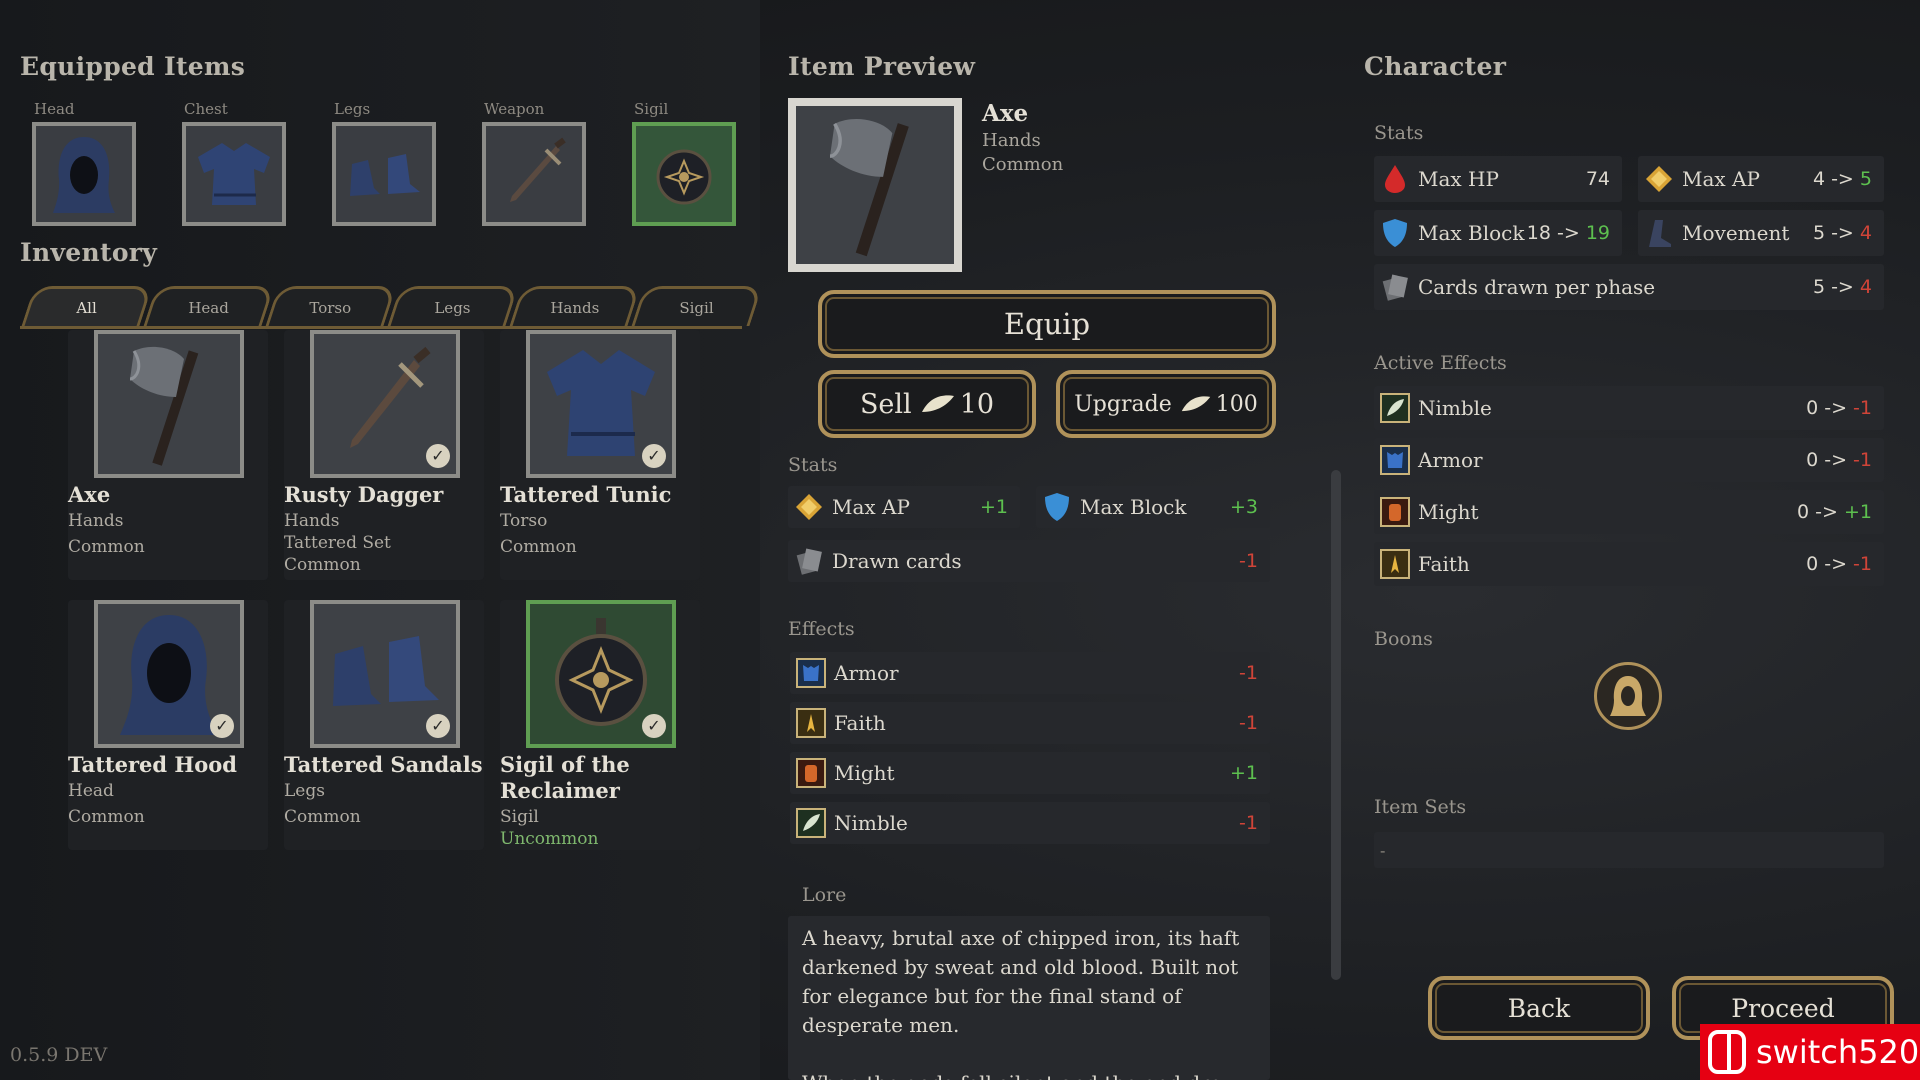 Image resolution: width=1920 pixels, height=1080 pixels. I want to click on sigil-icon, so click(684, 177).